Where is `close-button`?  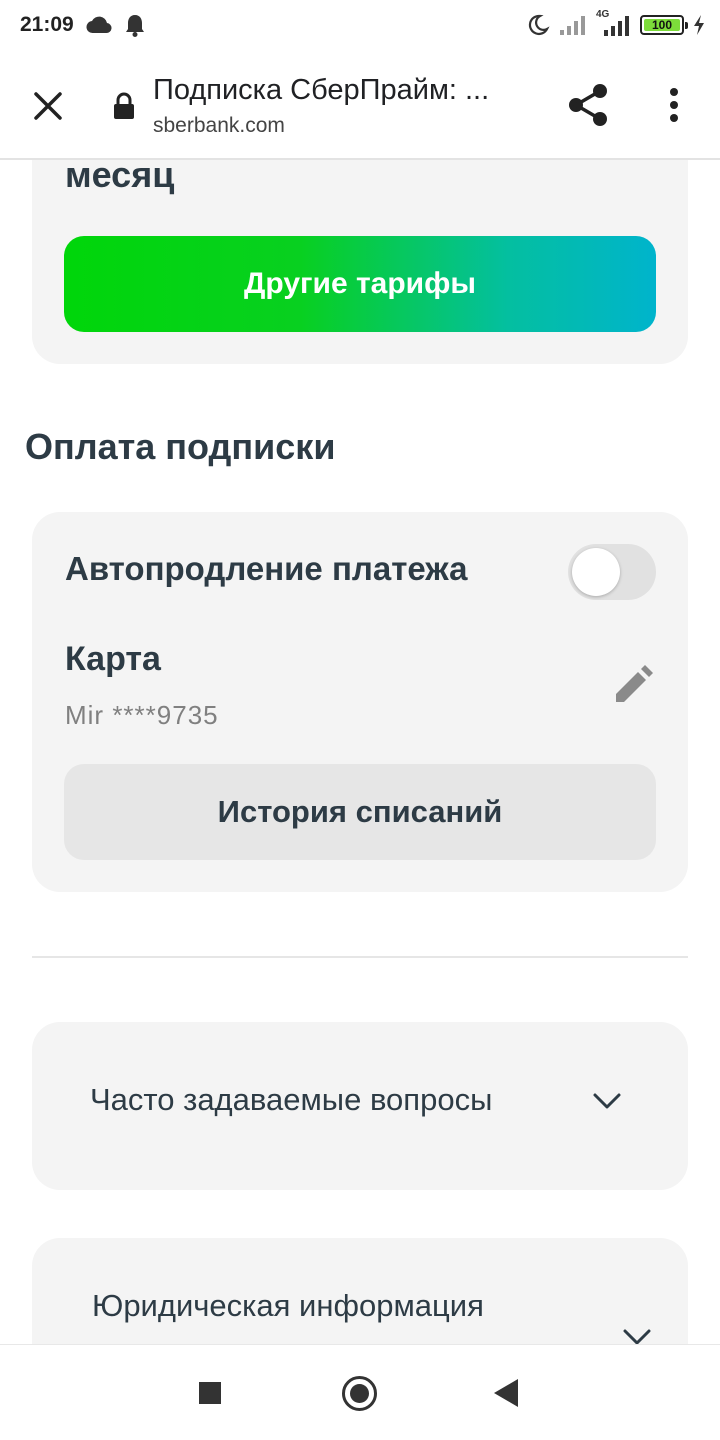
close-button is located at coordinates (48, 106).